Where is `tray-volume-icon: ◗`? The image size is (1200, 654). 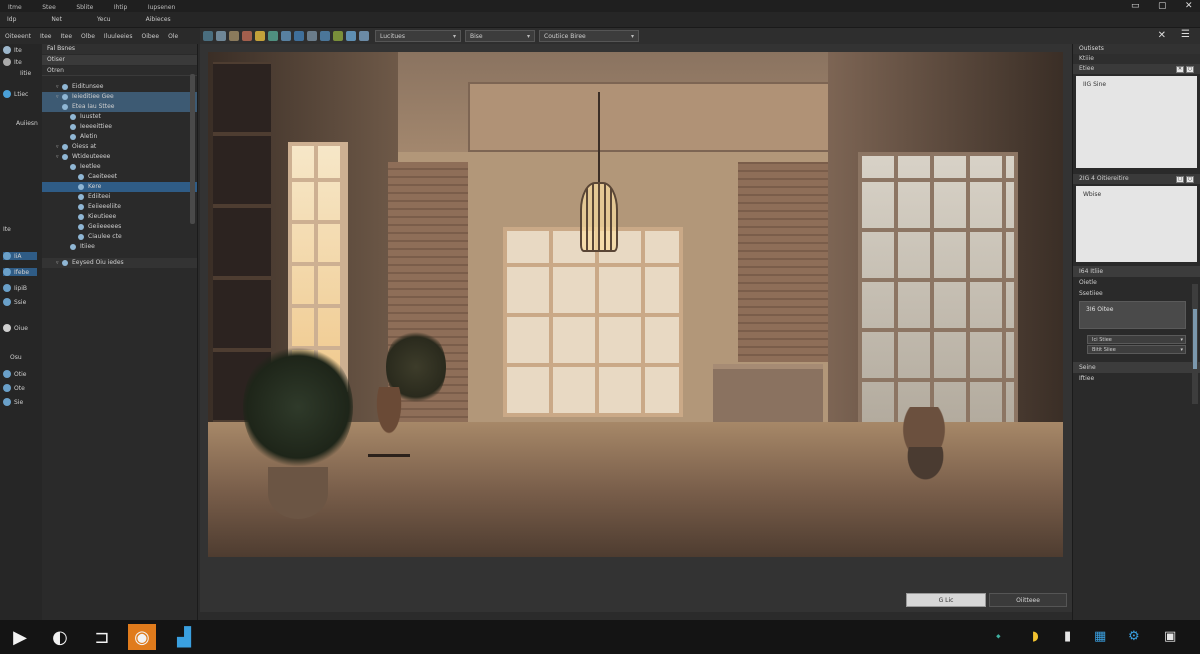 tray-volume-icon: ◗ is located at coordinates (1035, 636).